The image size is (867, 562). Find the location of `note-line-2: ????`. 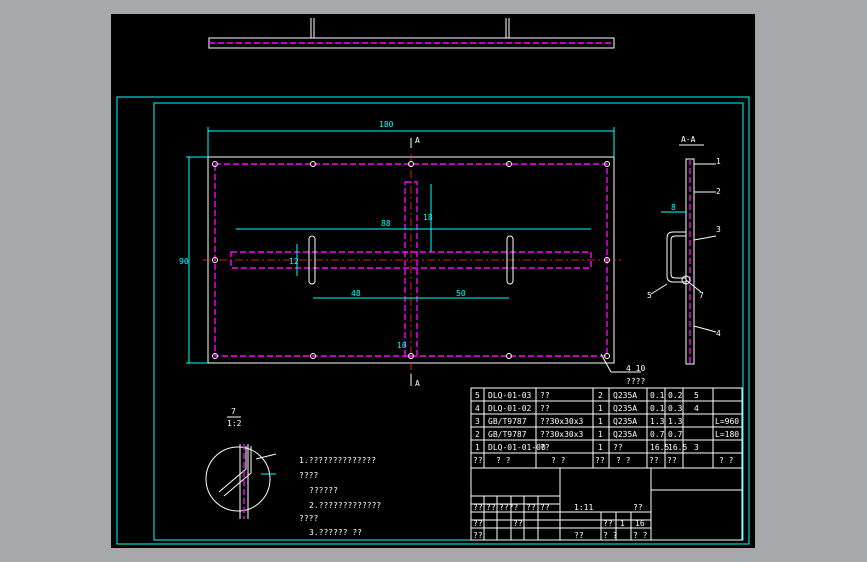

note-line-2: ???? is located at coordinates (308, 475).